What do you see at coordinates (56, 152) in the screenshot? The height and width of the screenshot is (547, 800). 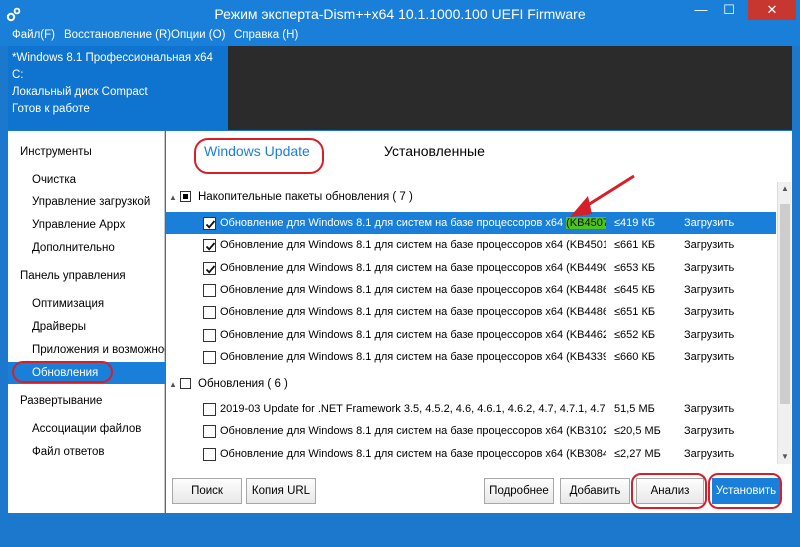 I see `sidebar-section-tools: Инструменты` at bounding box center [56, 152].